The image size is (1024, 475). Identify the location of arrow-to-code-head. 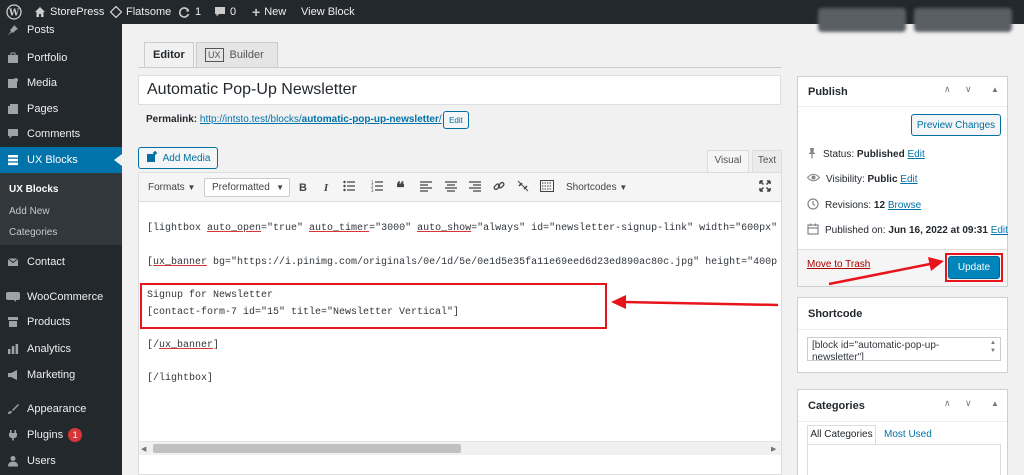
(618, 302).